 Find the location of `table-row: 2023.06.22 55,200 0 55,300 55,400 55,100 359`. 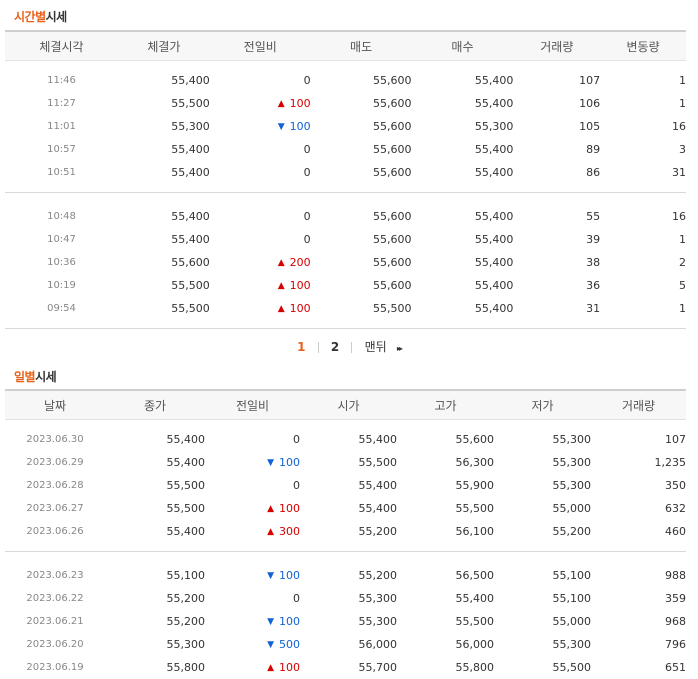

table-row: 2023.06.22 55,200 0 55,300 55,400 55,100 359 is located at coordinates (345, 598).